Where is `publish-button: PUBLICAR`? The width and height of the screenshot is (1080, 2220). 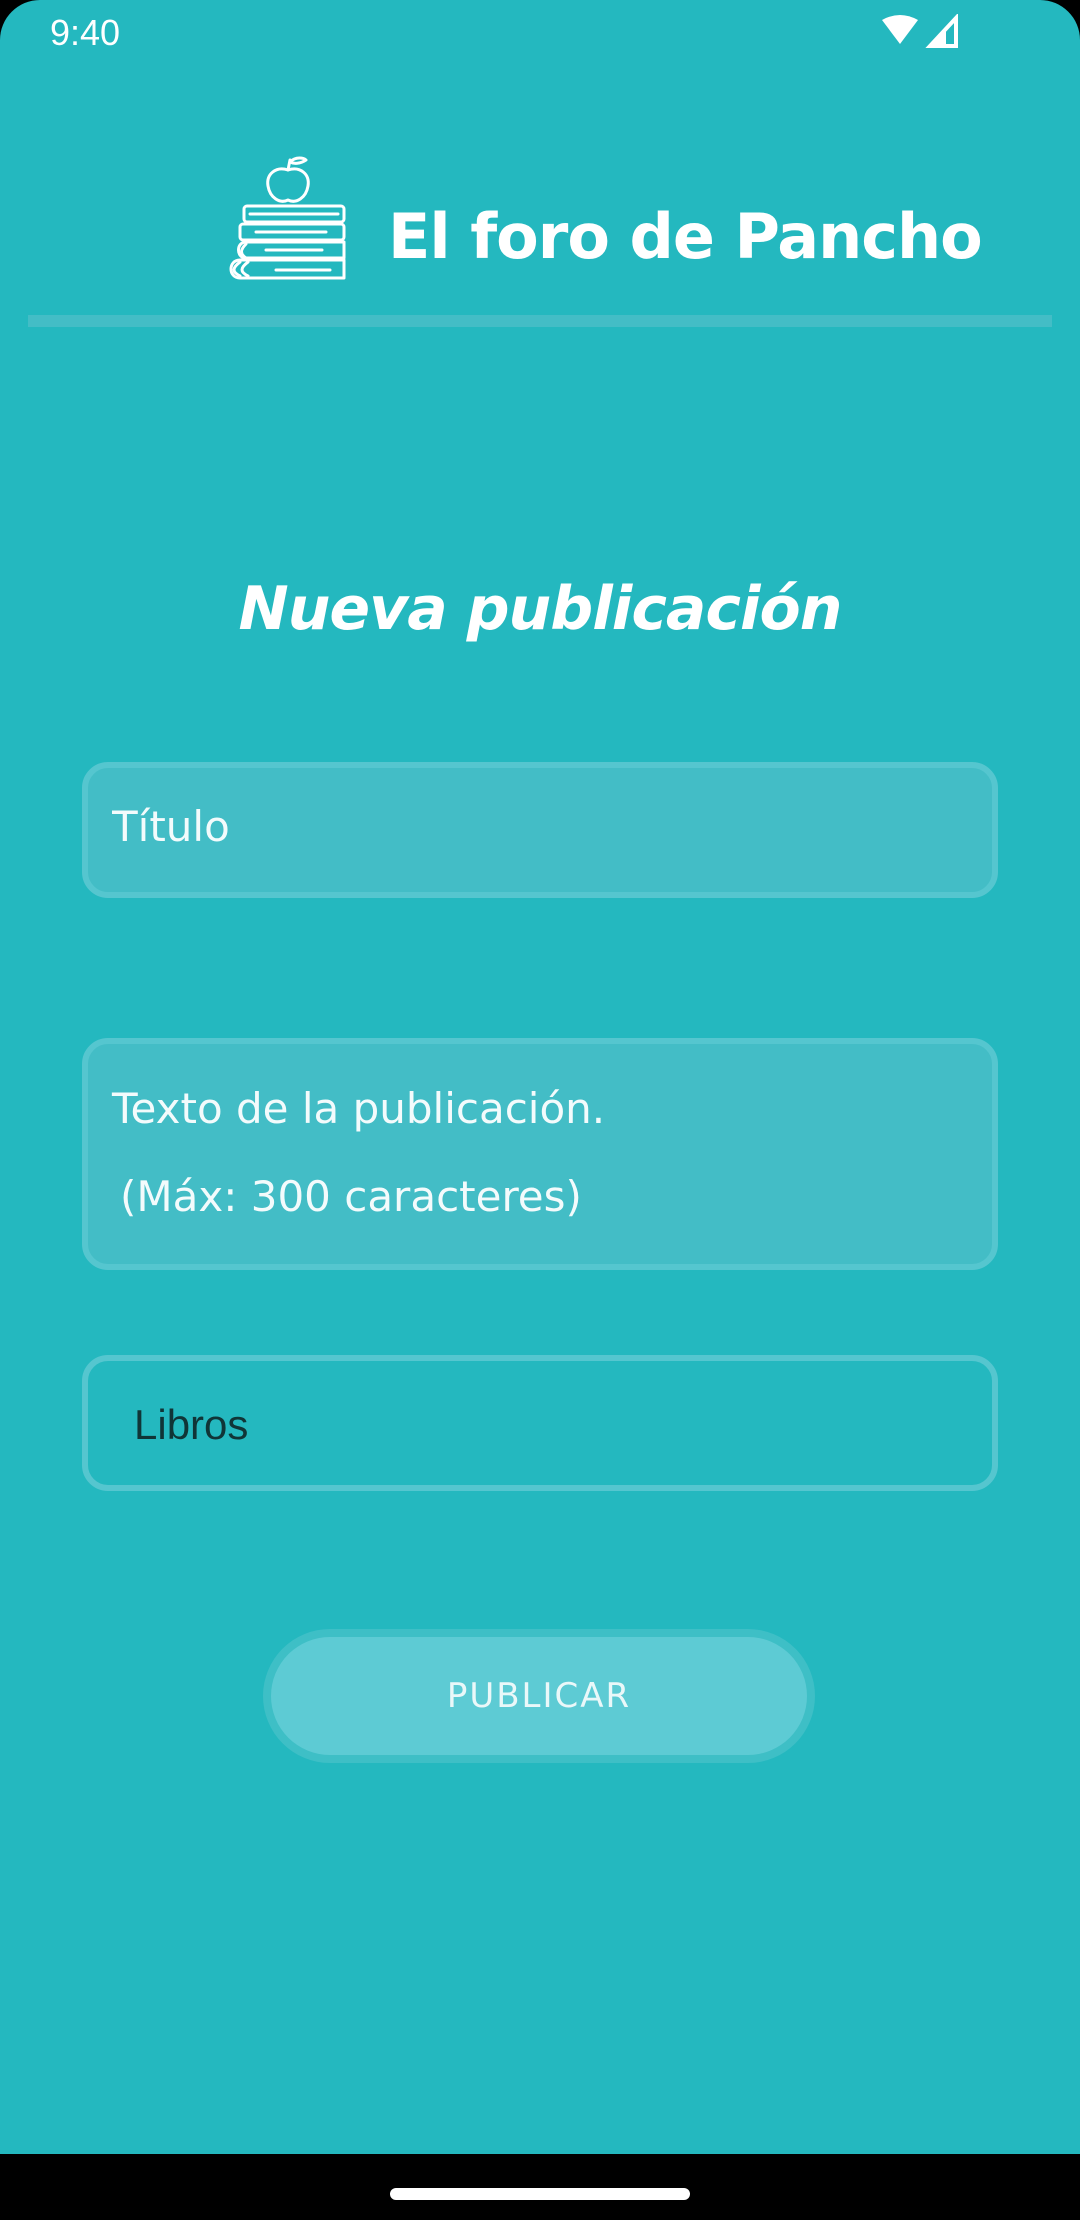
publish-button: PUBLICAR is located at coordinates (539, 1696).